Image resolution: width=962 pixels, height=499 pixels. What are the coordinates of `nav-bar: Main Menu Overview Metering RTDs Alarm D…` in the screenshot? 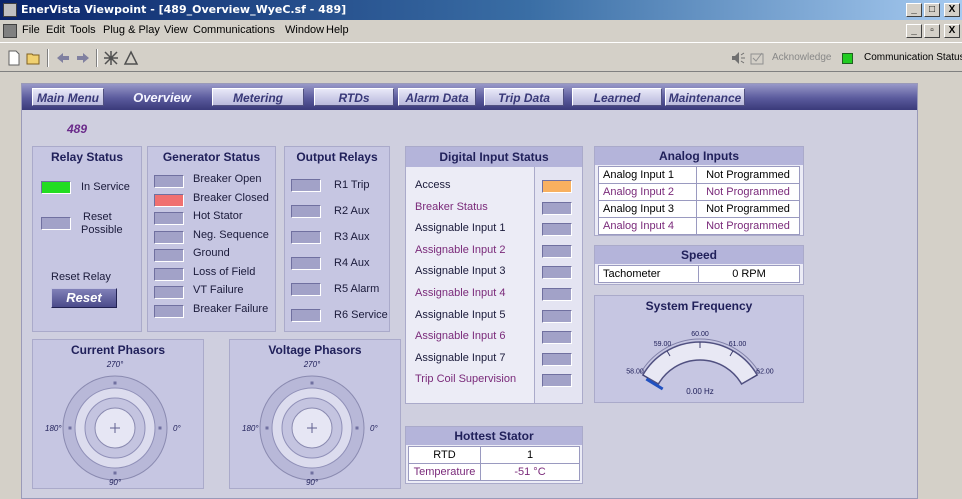 It's located at (469, 97).